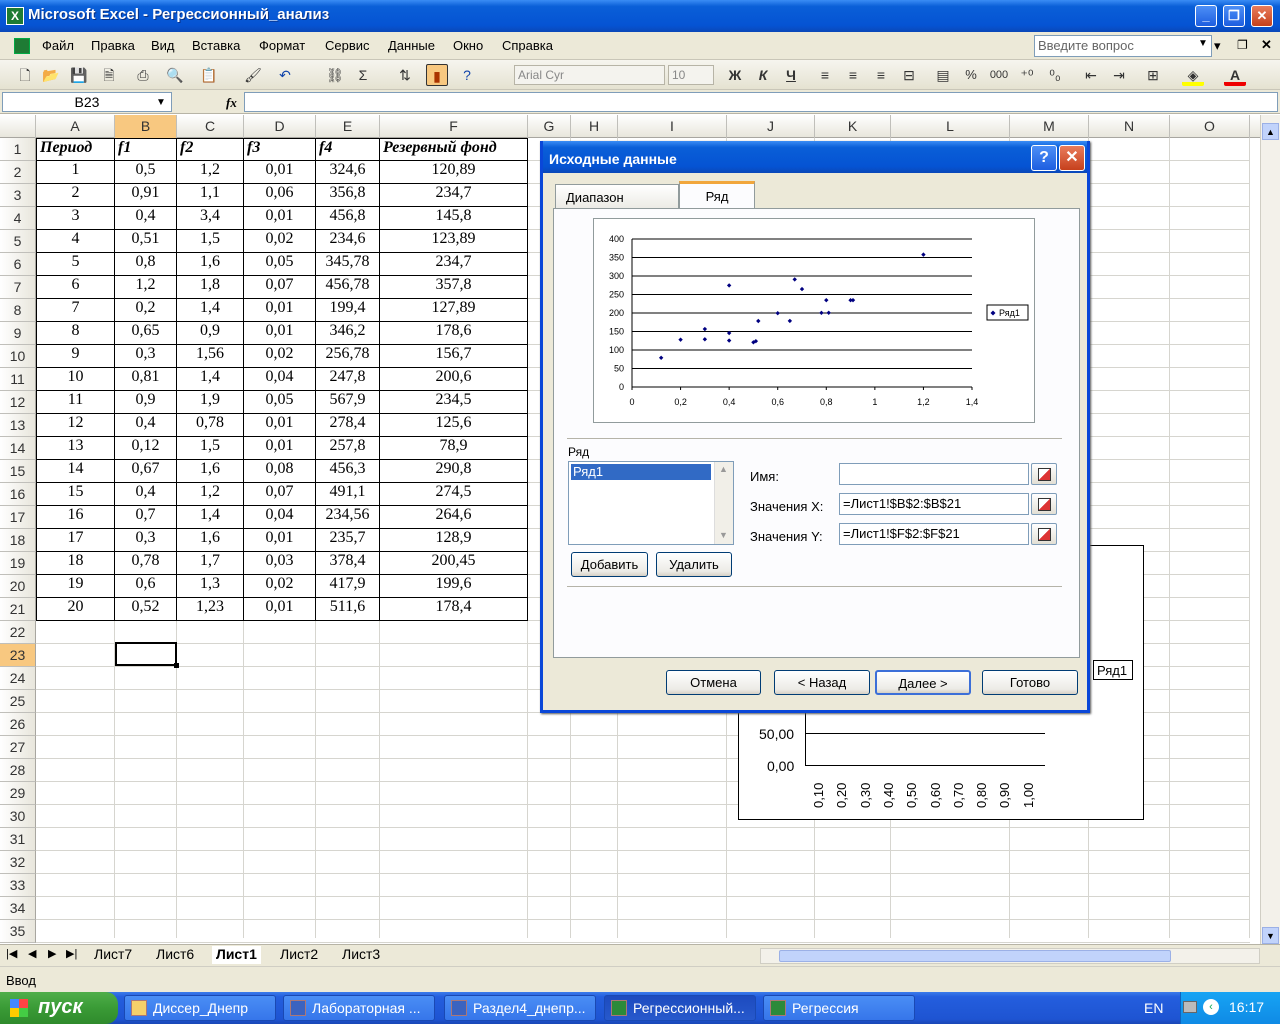 Image resolution: width=1280 pixels, height=1024 pixels. What do you see at coordinates (146, 402) in the screenshot?
I see `table-cell: 0,9` at bounding box center [146, 402].